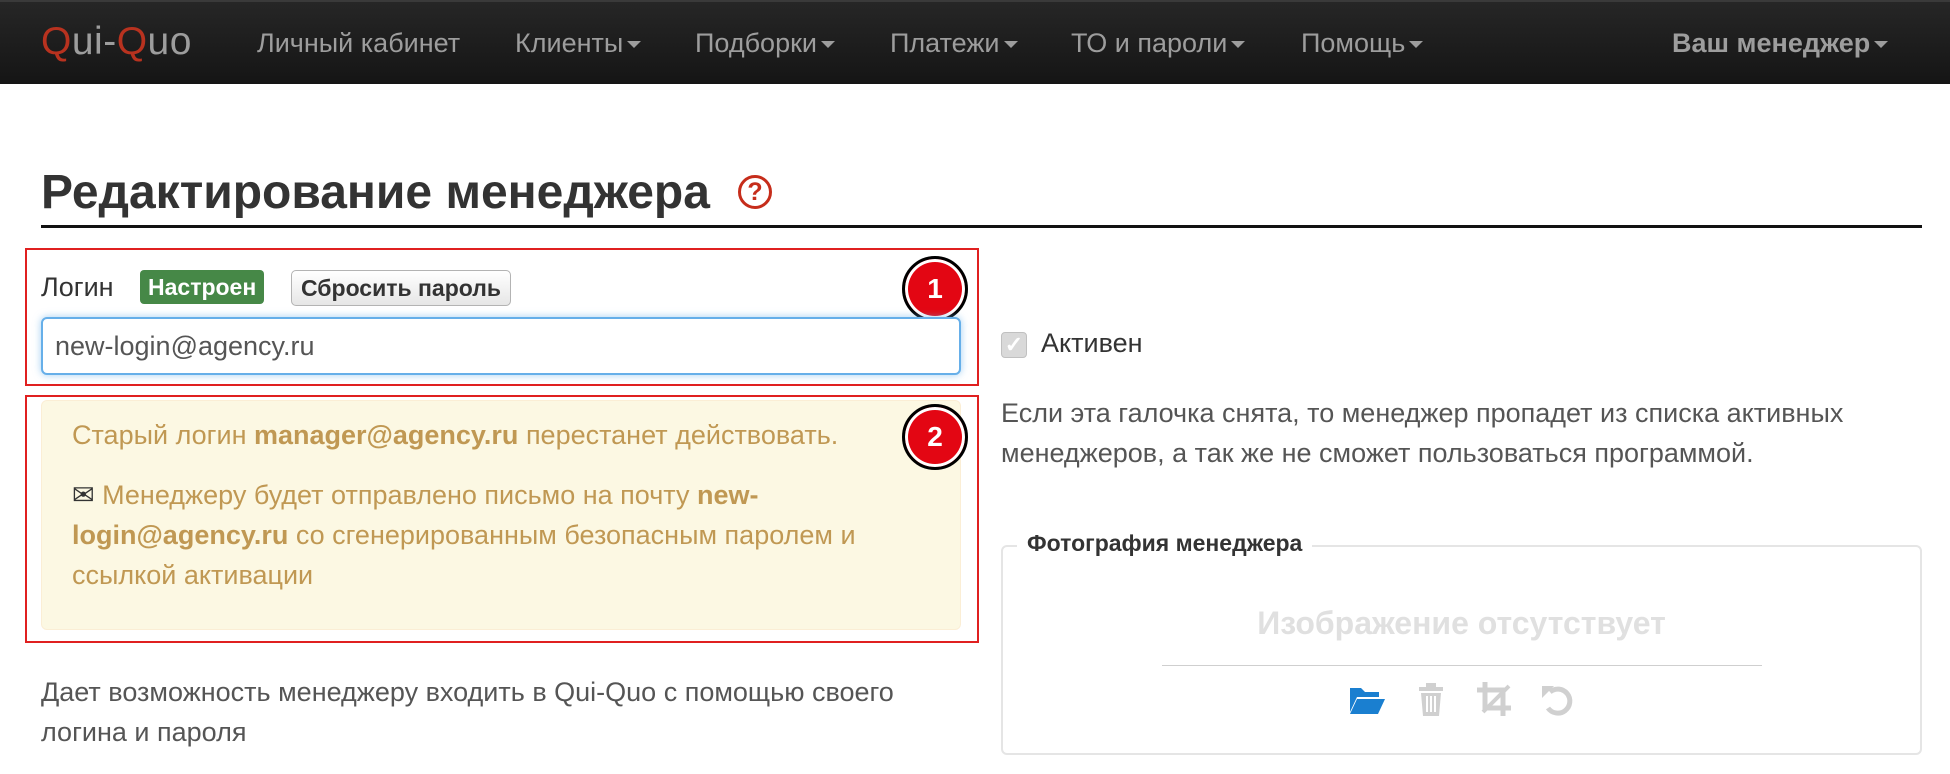  I want to click on nav-item-selections: Подборки, so click(765, 43).